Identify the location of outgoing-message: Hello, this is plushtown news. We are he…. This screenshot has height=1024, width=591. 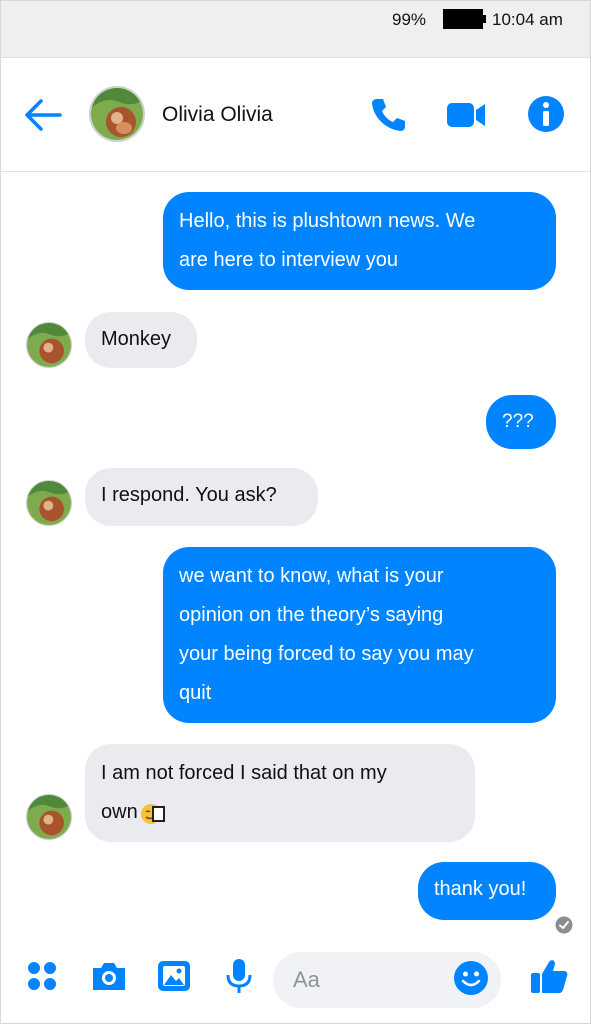
(359, 241).